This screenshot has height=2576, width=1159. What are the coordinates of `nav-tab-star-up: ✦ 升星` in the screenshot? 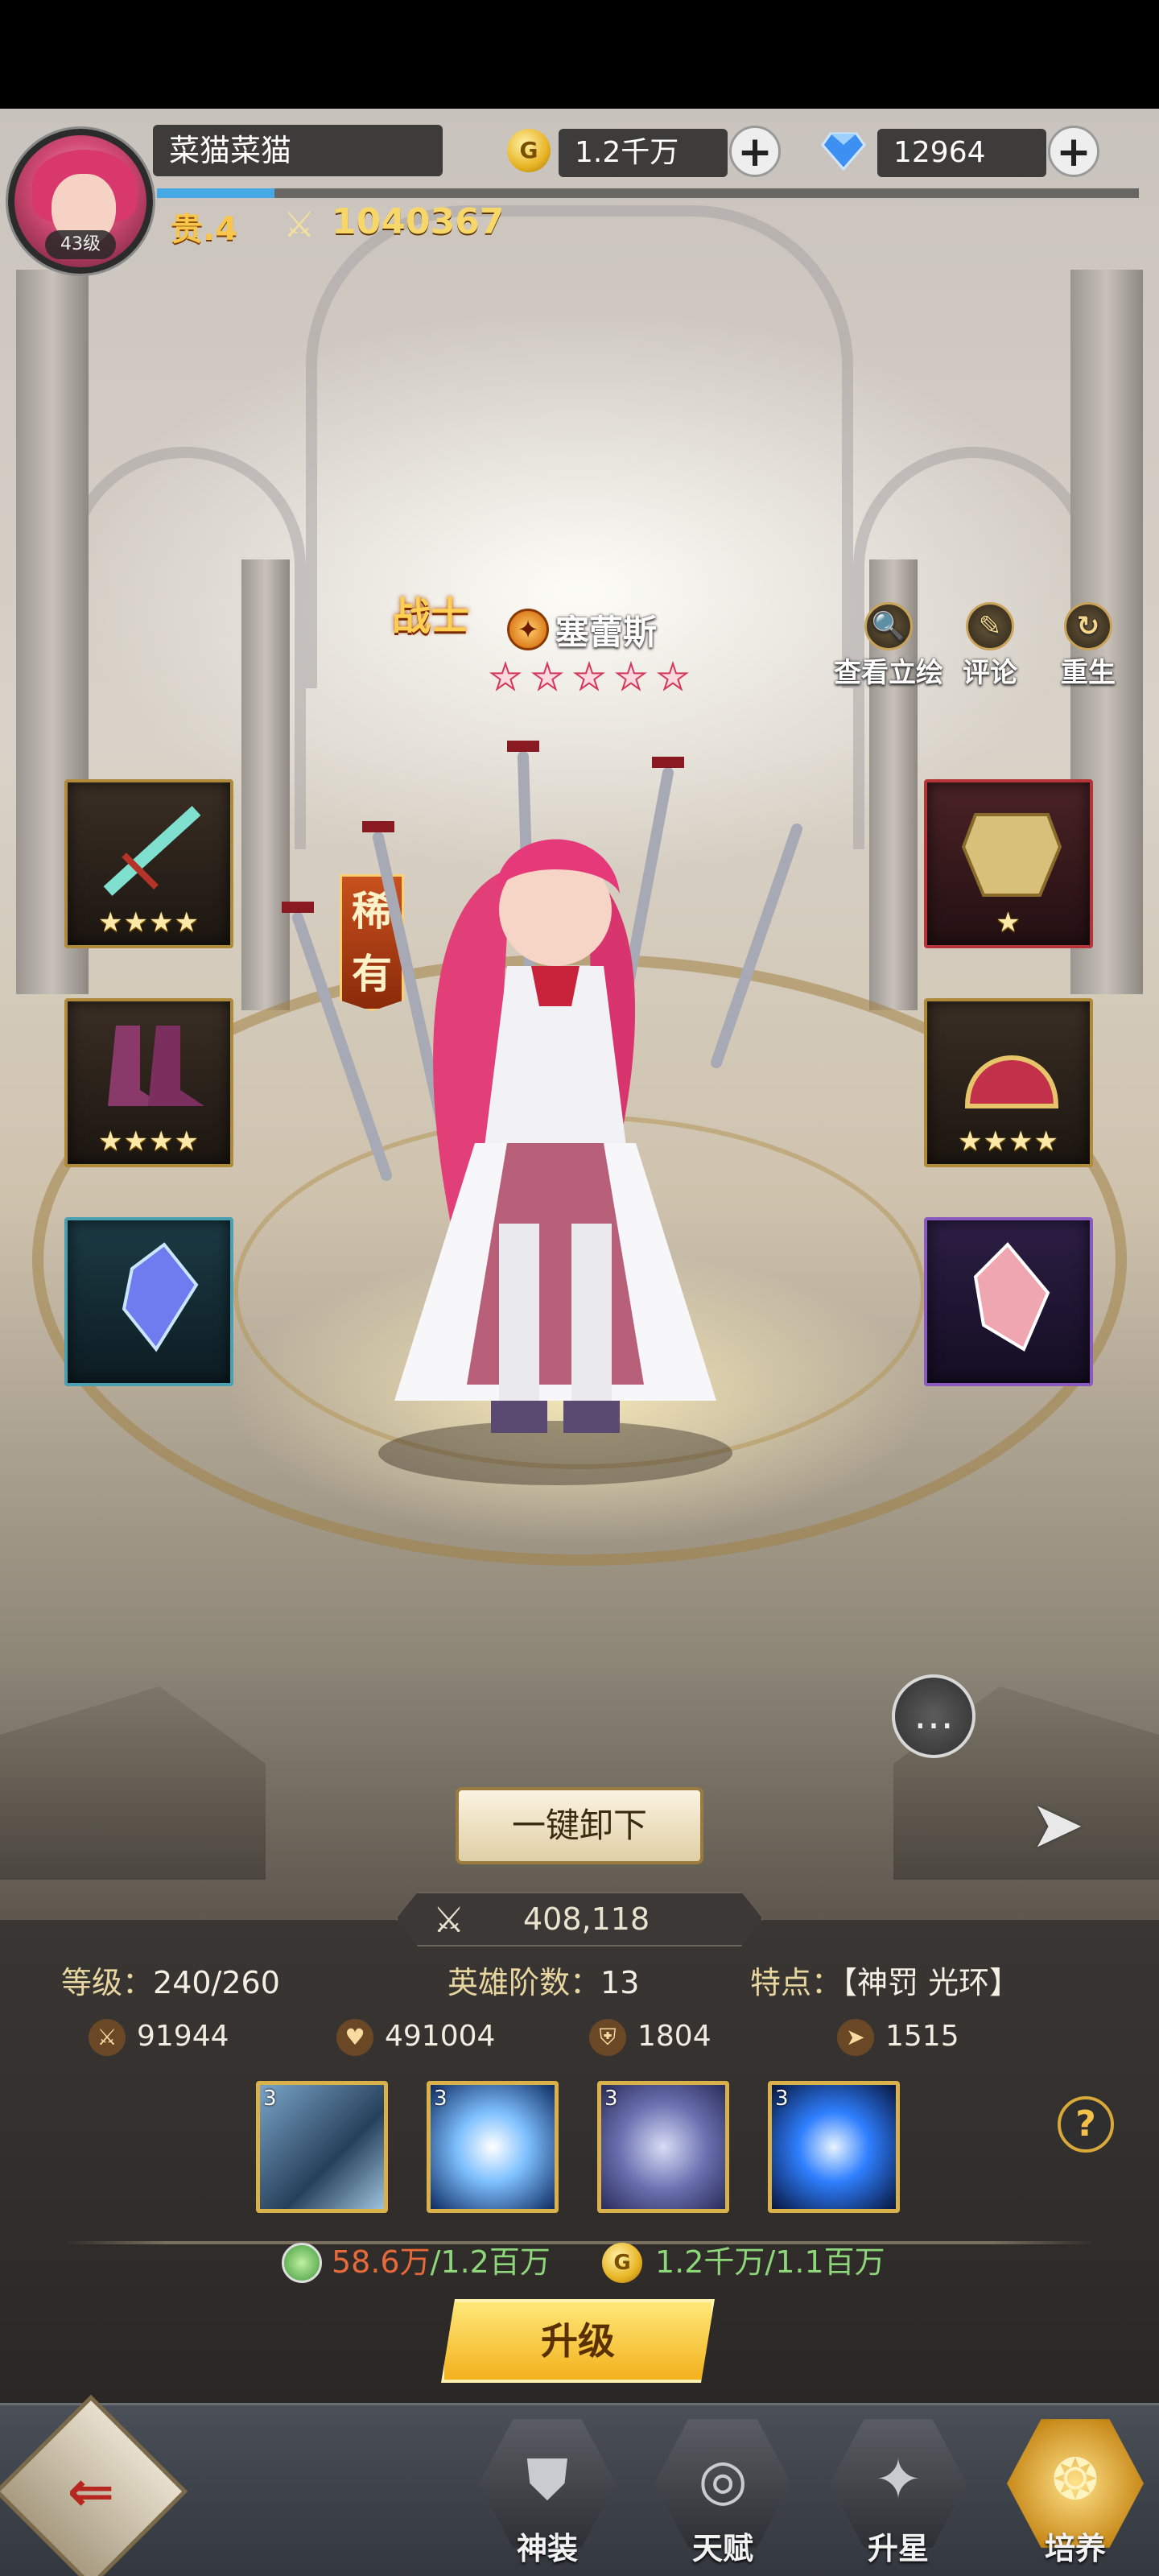 It's located at (898, 2495).